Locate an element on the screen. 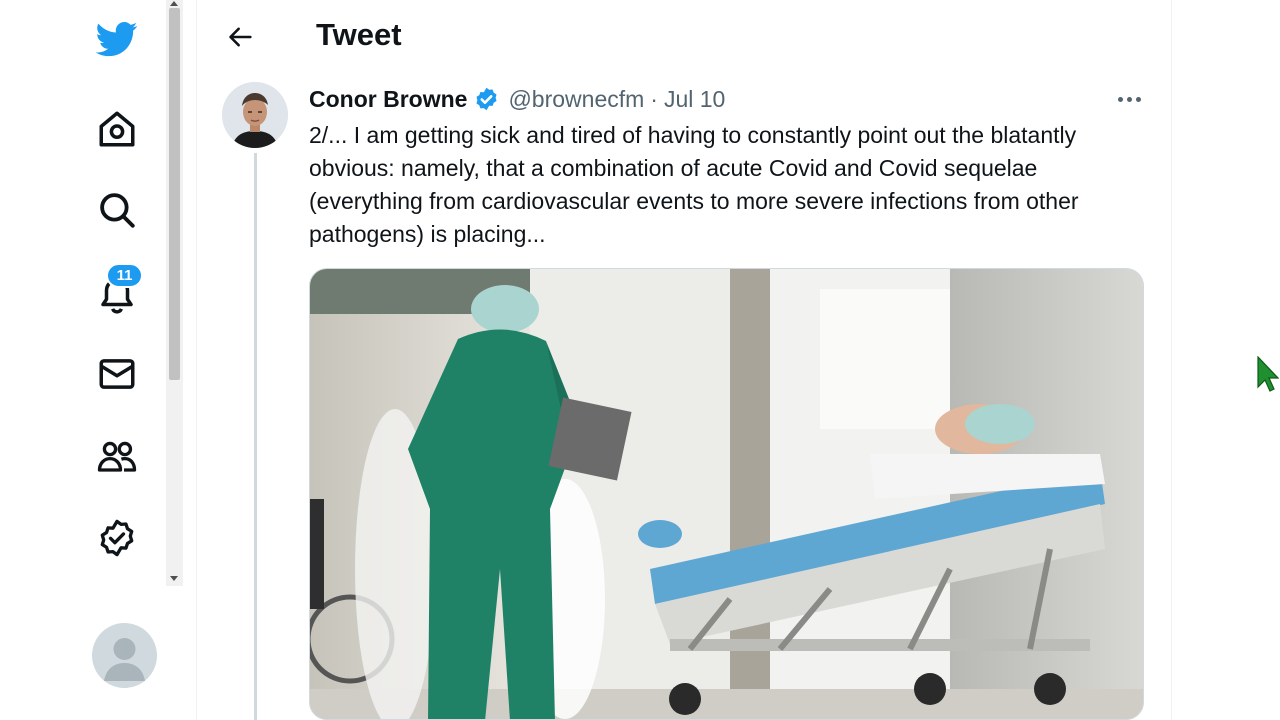  search-icon is located at coordinates (117, 210).